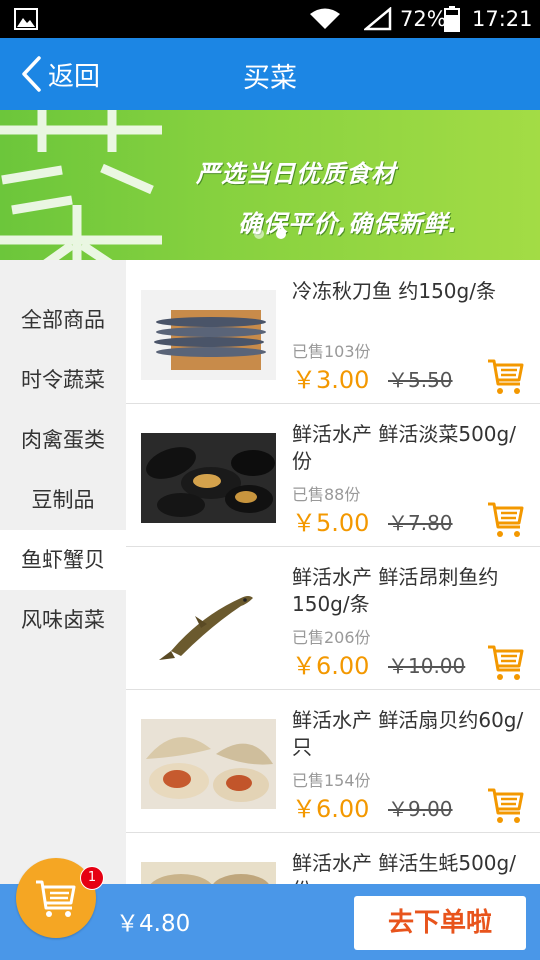 The width and height of the screenshot is (540, 960). I want to click on product-original-price: ￥5.50, so click(420, 380).